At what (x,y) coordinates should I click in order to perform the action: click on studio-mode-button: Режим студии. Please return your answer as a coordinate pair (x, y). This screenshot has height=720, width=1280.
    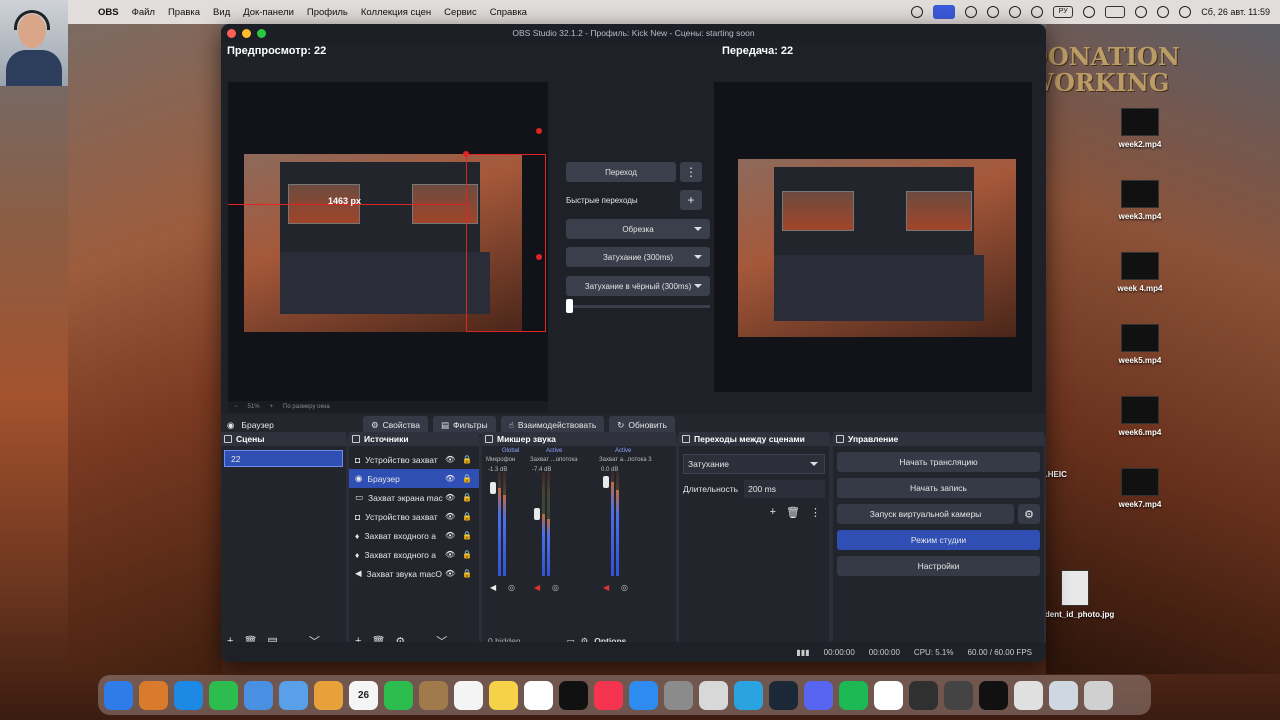
    Looking at the image, I should click on (938, 540).